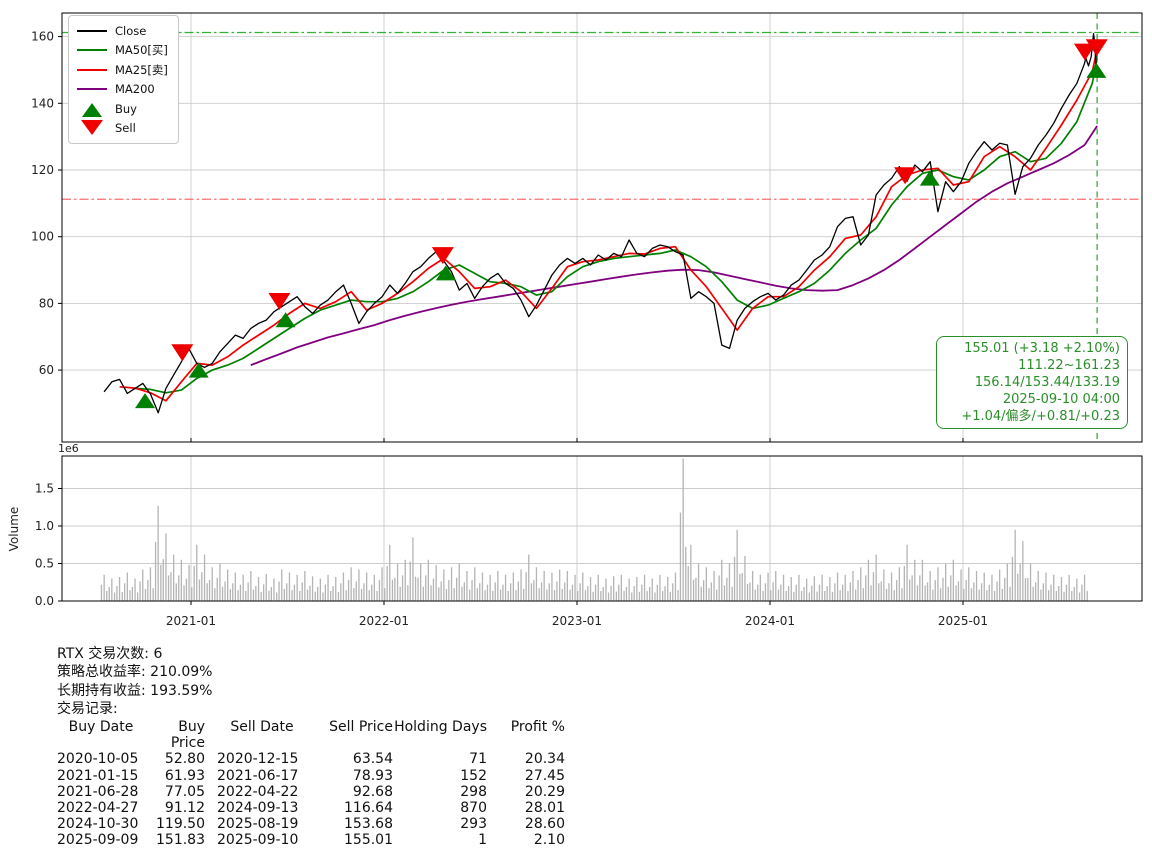 This screenshot has width=1152, height=849. I want to click on trade-table-cell: 2022-04-22, so click(258, 791).